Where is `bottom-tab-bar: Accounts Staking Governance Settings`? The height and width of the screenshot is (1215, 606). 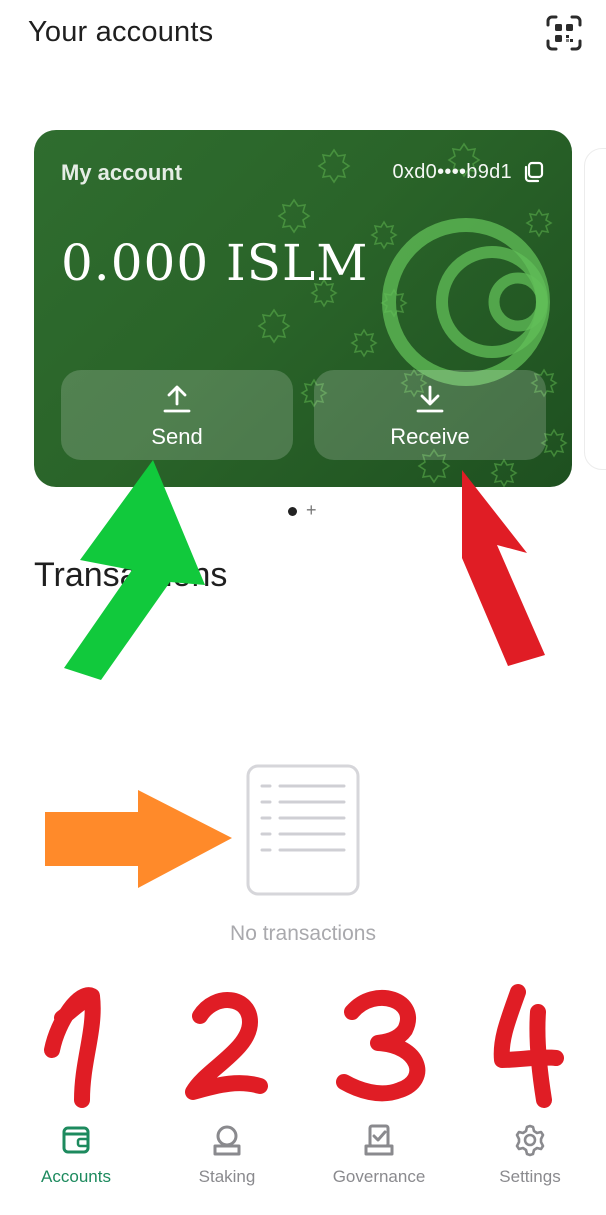 bottom-tab-bar: Accounts Staking Governance Settings is located at coordinates (303, 1163).